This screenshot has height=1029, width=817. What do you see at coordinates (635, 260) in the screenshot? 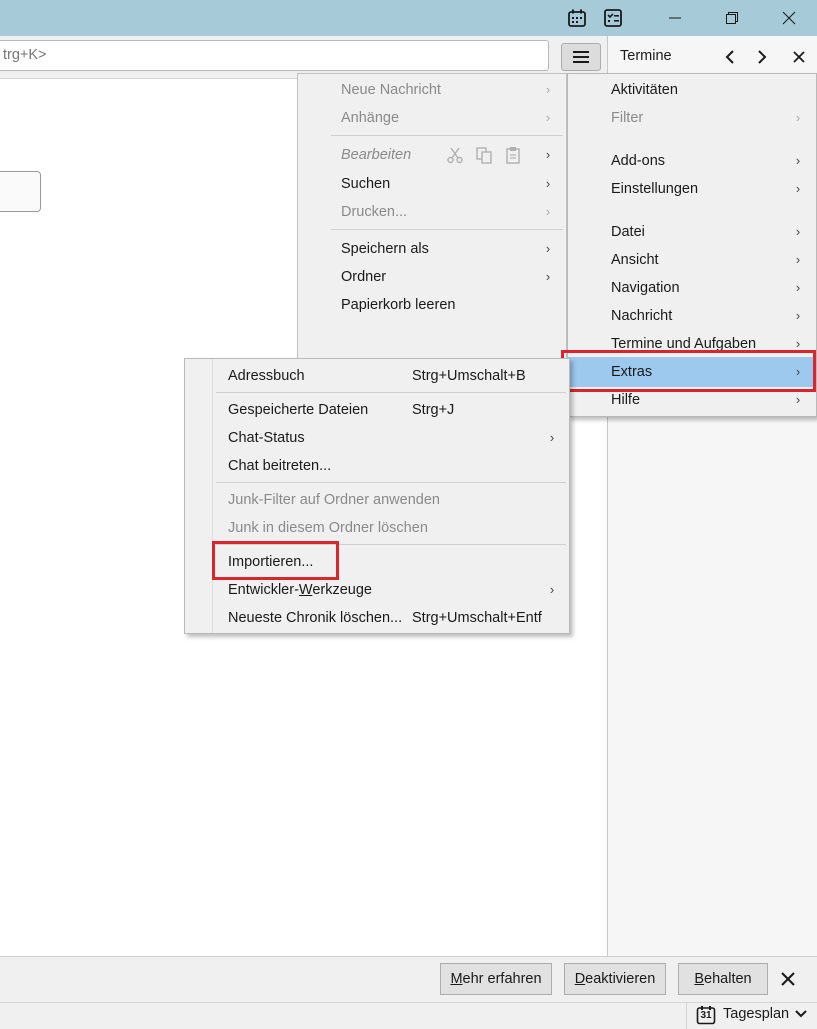
I see `menu-item-view: Ansicht` at bounding box center [635, 260].